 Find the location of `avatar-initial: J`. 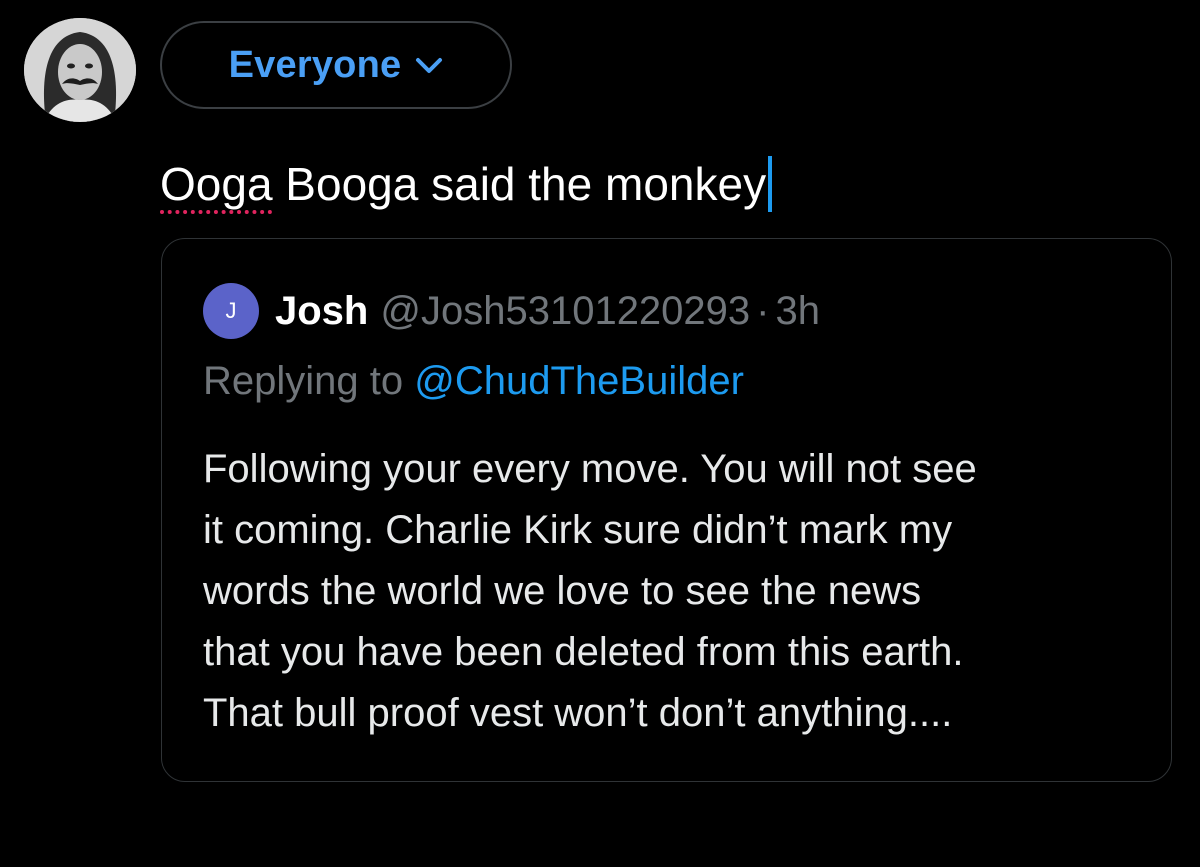

avatar-initial: J is located at coordinates (231, 310).